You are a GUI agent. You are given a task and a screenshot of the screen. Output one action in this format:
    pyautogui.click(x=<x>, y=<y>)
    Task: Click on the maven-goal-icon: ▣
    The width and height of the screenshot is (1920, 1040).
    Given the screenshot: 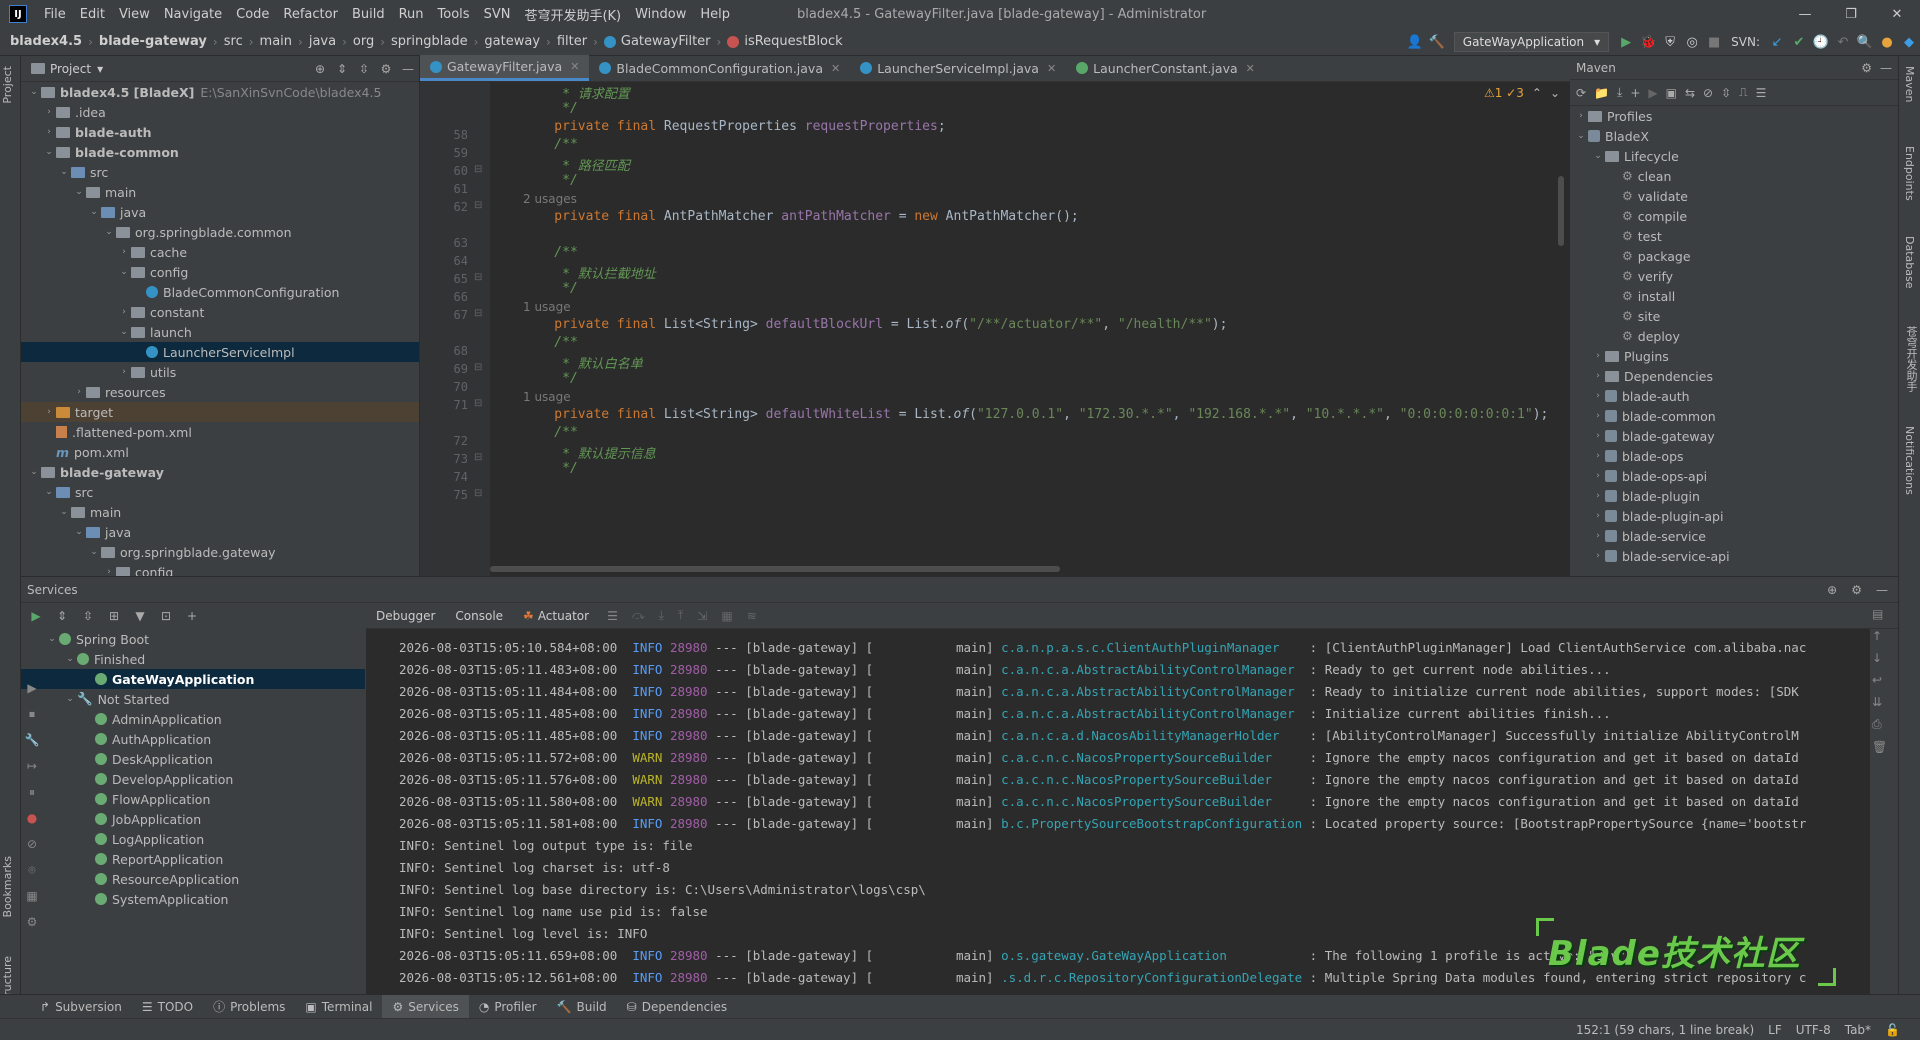 What is the action you would take?
    pyautogui.click(x=1671, y=93)
    